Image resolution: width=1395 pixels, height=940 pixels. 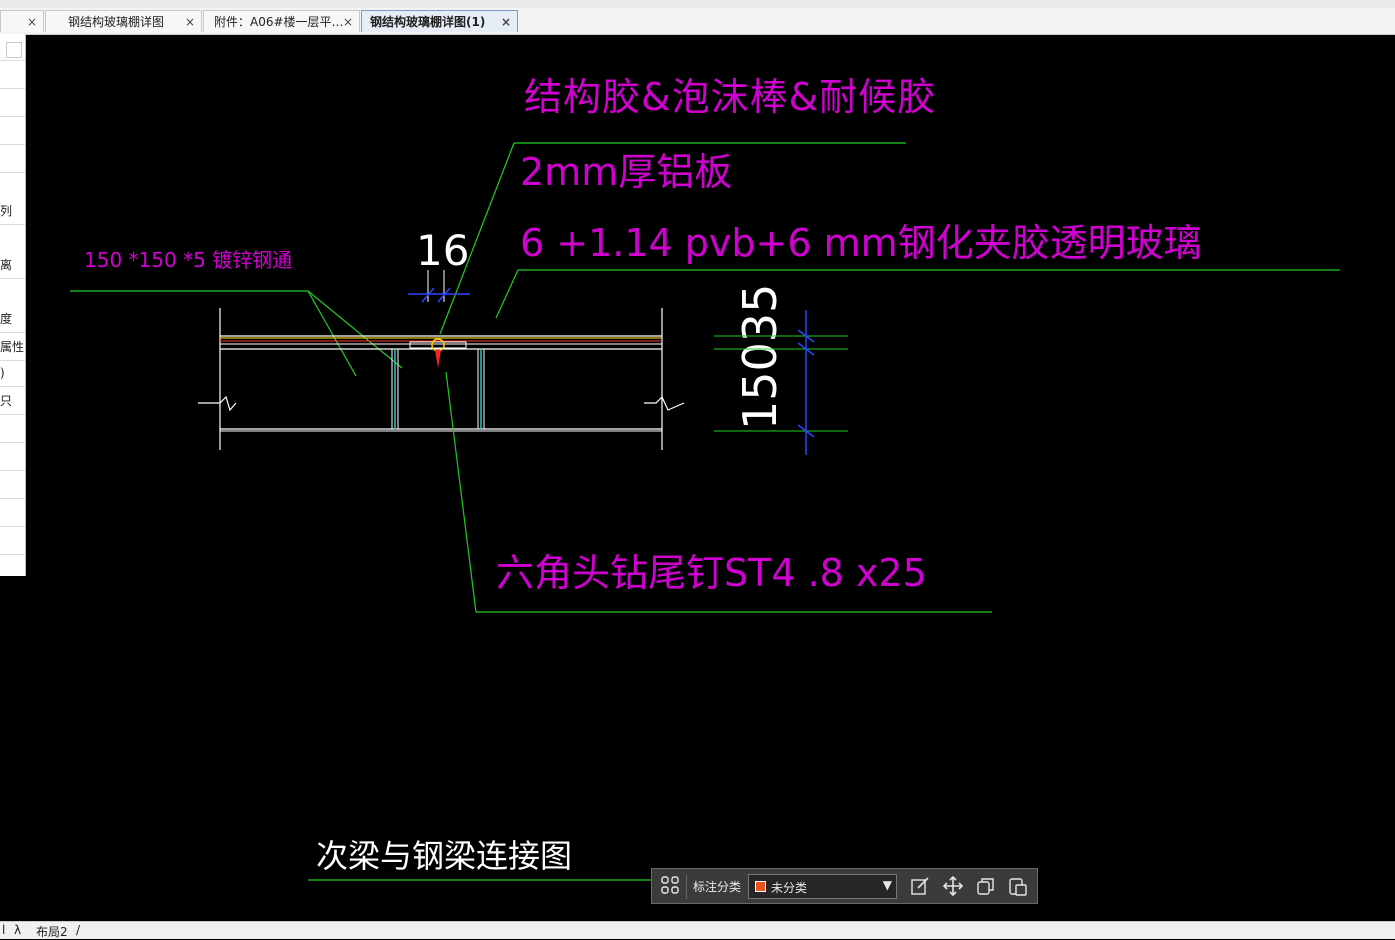 What do you see at coordinates (428, 22) in the screenshot?
I see `tab-label: 钢结构玻璃棚详图(1)` at bounding box center [428, 22].